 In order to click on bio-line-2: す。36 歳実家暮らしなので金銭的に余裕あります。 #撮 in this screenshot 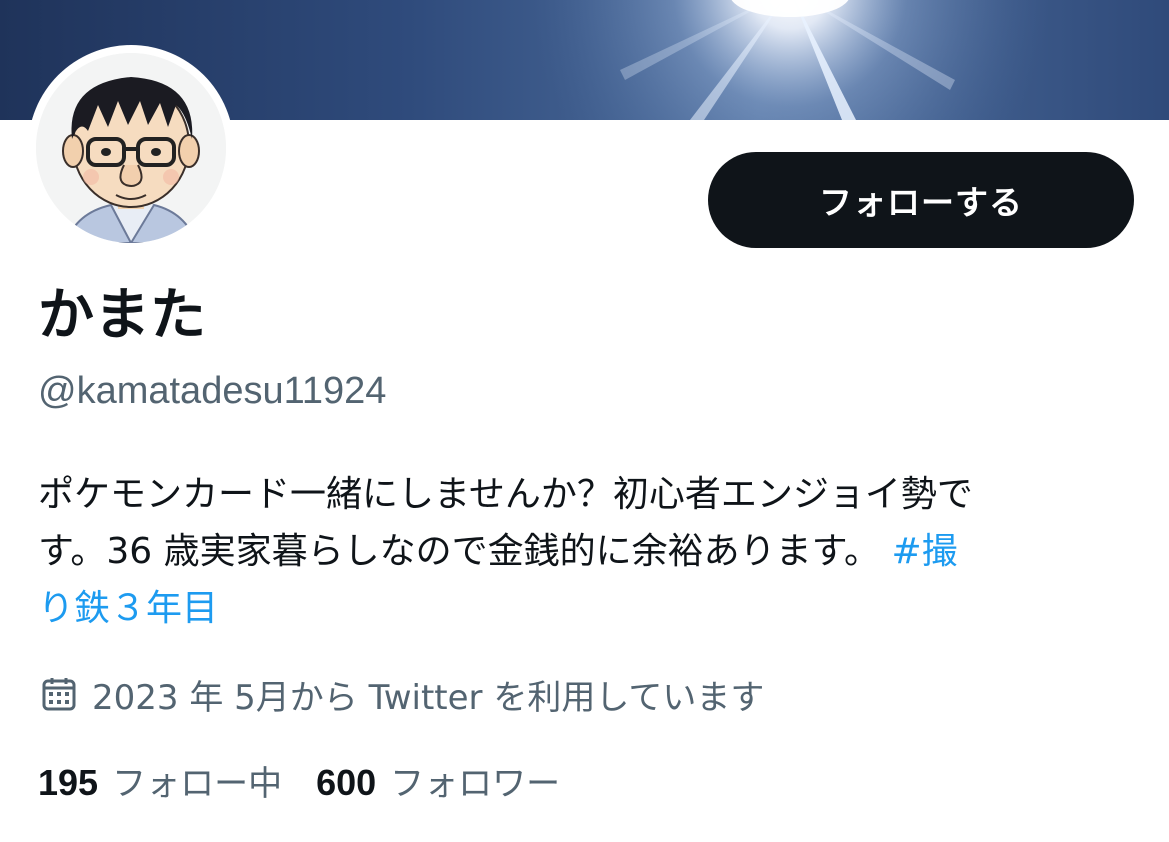, I will do `click(588, 551)`.